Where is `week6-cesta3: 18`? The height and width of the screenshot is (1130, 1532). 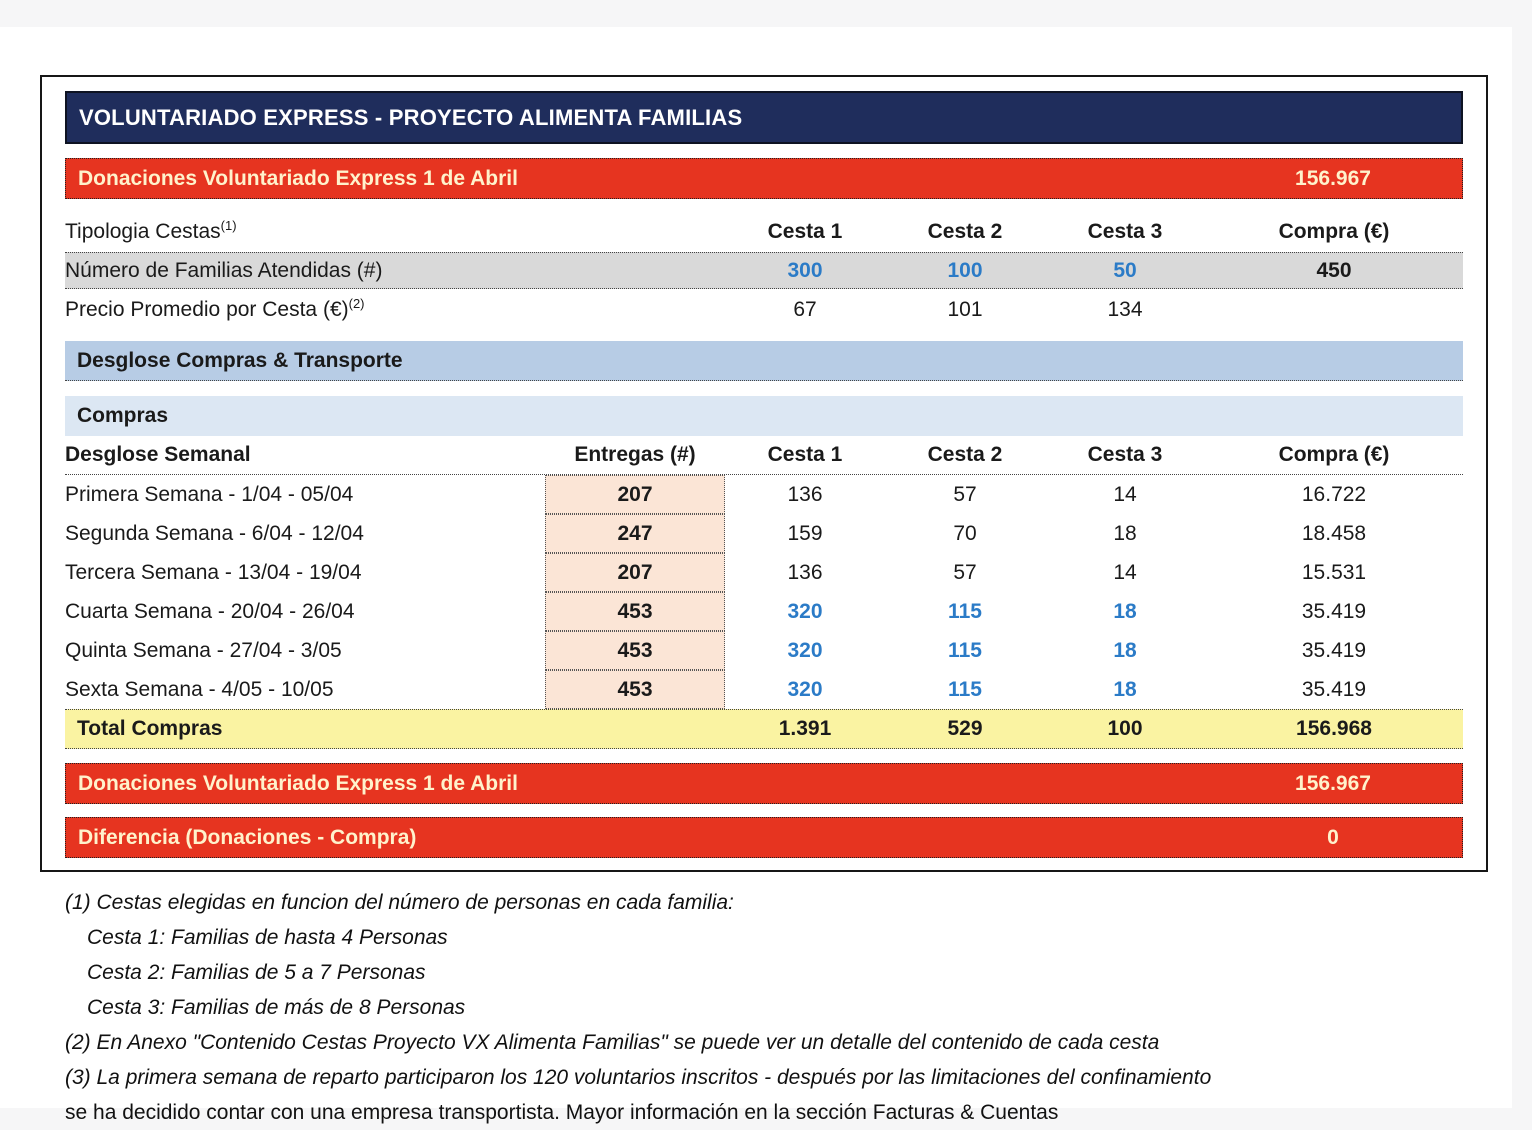
week6-cesta3: 18 is located at coordinates (1125, 689).